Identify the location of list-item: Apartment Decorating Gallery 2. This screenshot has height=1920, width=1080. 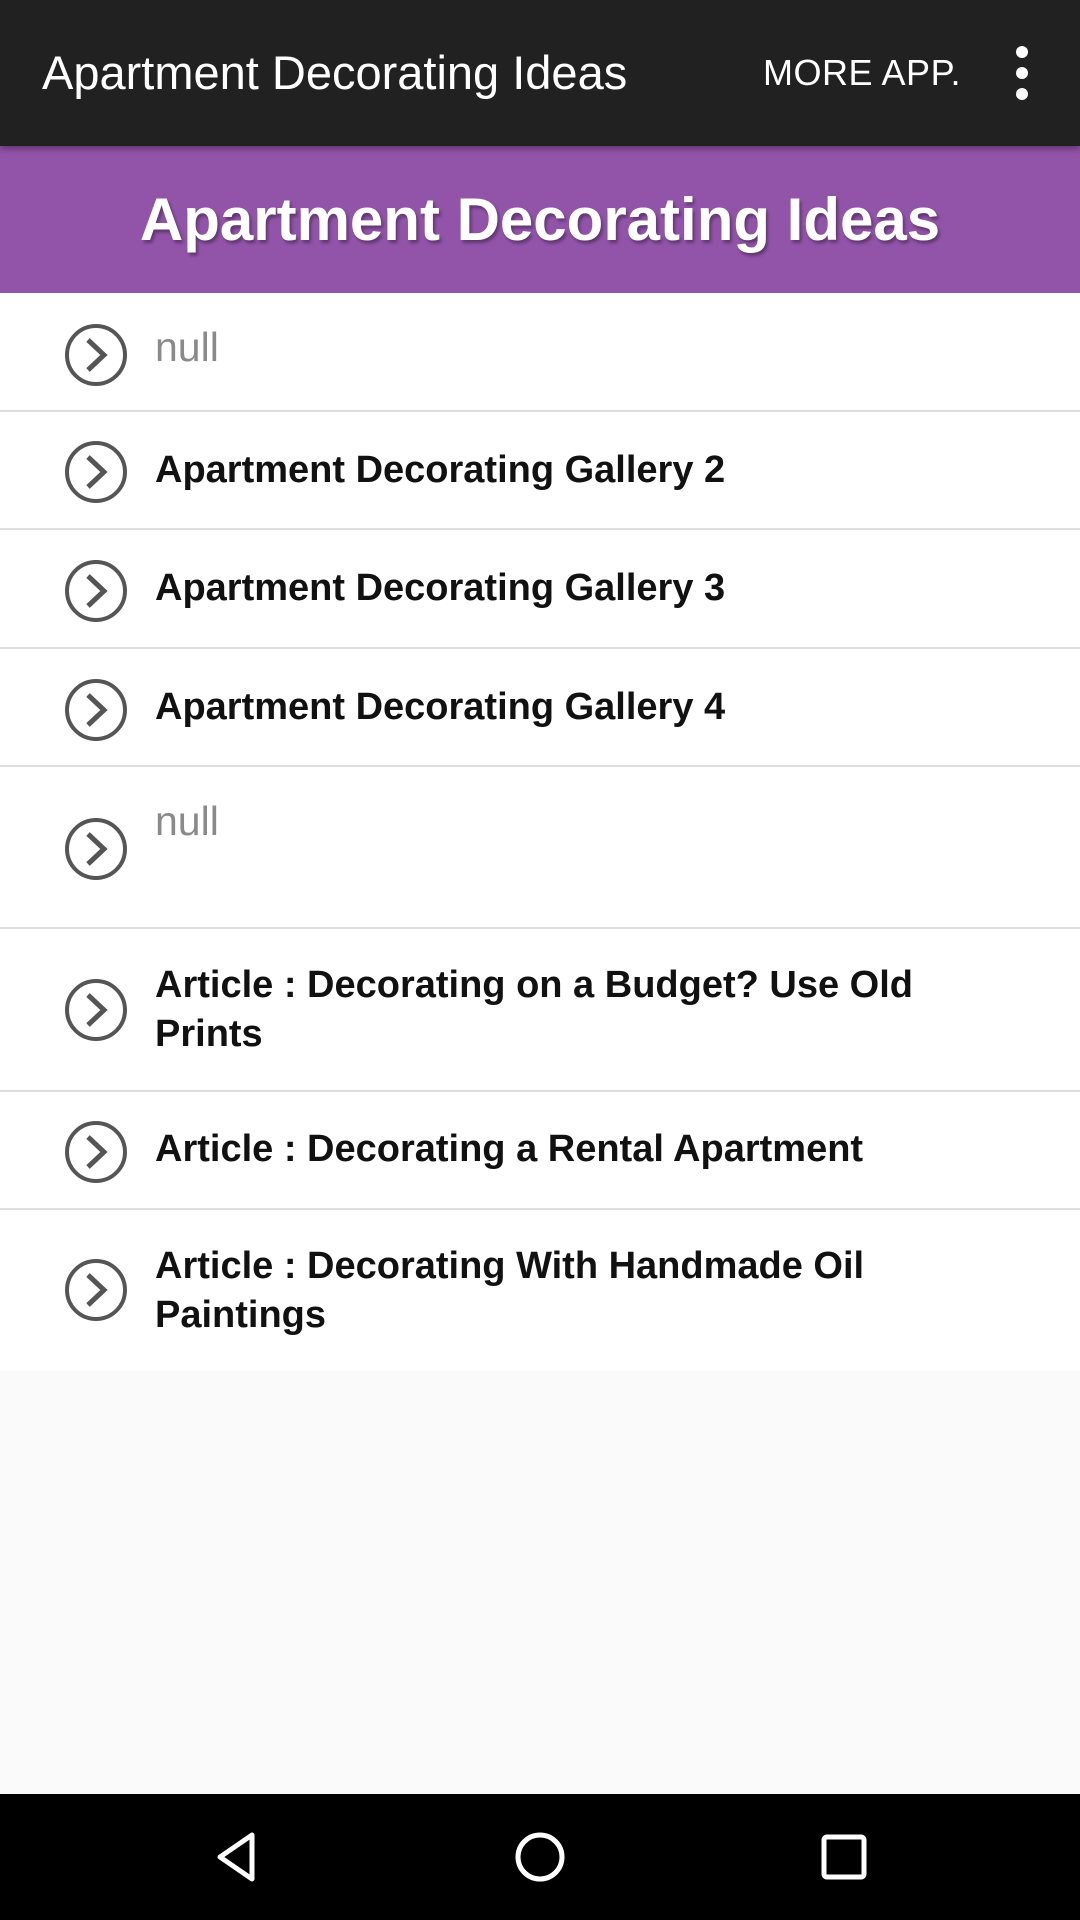
(540, 471).